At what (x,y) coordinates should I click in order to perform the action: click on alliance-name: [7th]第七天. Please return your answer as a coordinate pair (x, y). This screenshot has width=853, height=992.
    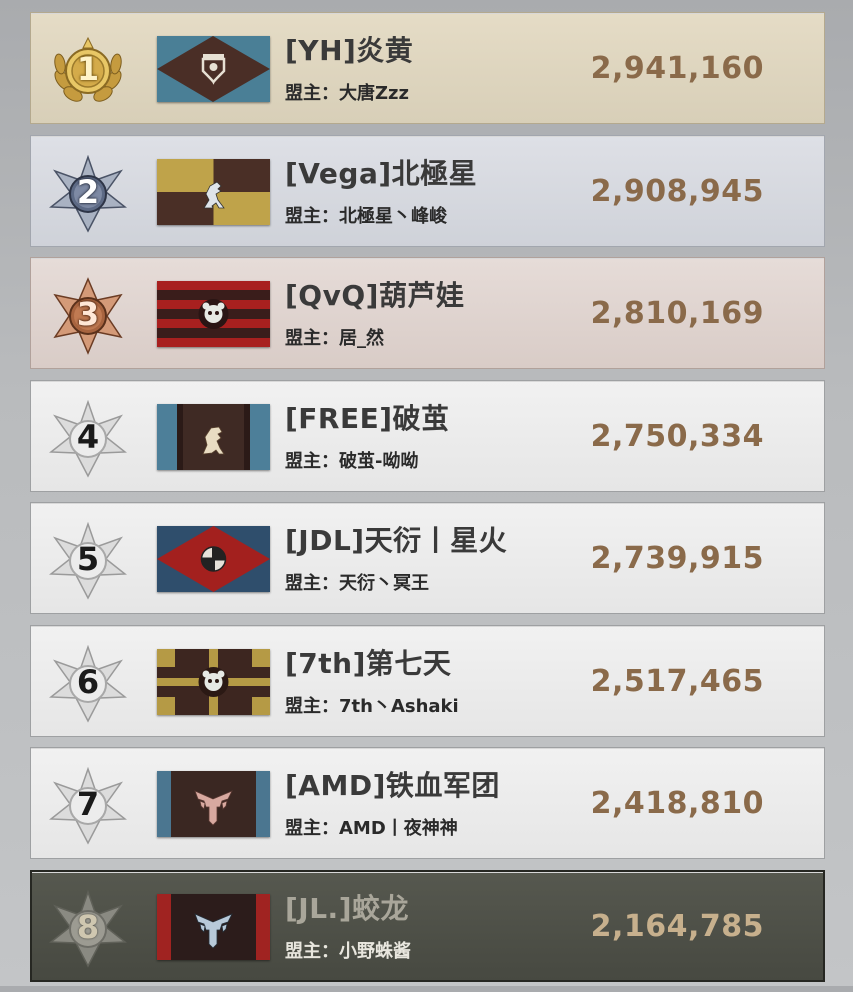
    Looking at the image, I should click on (368, 663).